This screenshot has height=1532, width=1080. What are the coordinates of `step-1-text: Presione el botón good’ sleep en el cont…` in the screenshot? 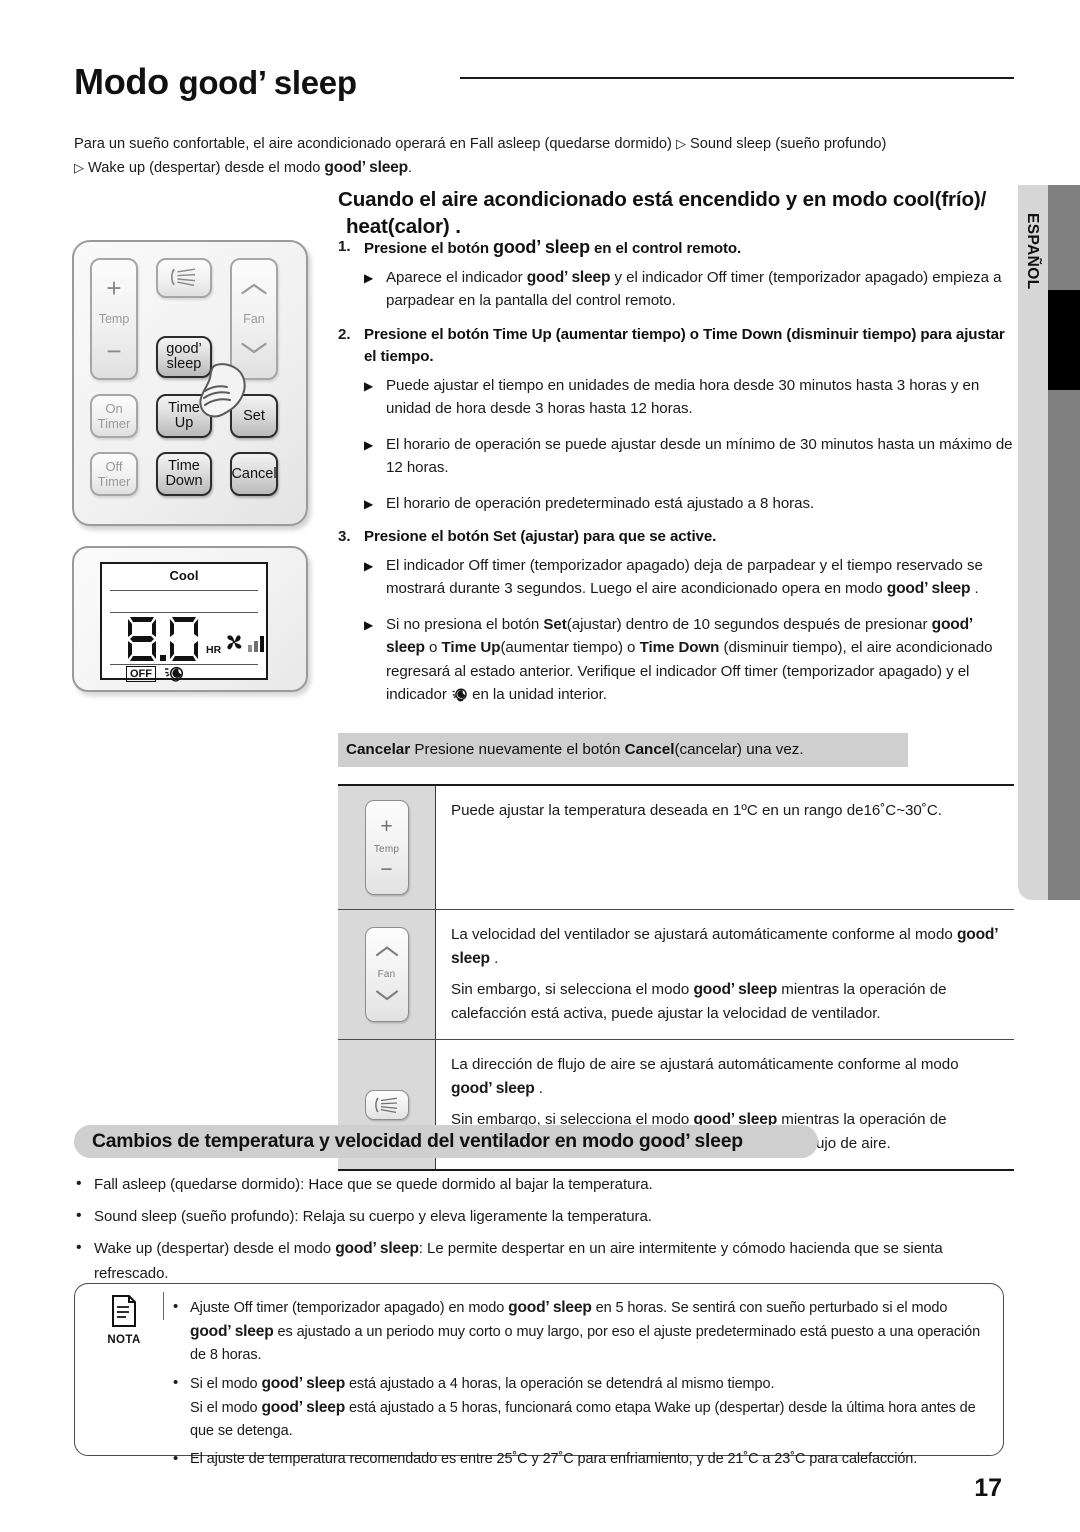 It's located at (689, 248).